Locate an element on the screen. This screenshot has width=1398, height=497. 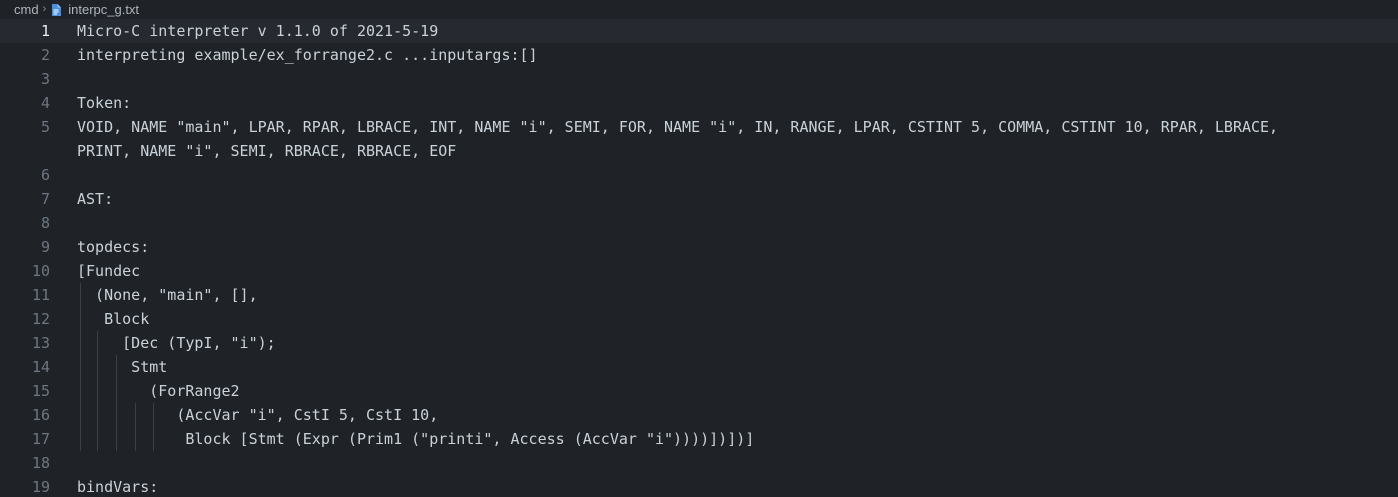
line-text: Block is located at coordinates (113, 319).